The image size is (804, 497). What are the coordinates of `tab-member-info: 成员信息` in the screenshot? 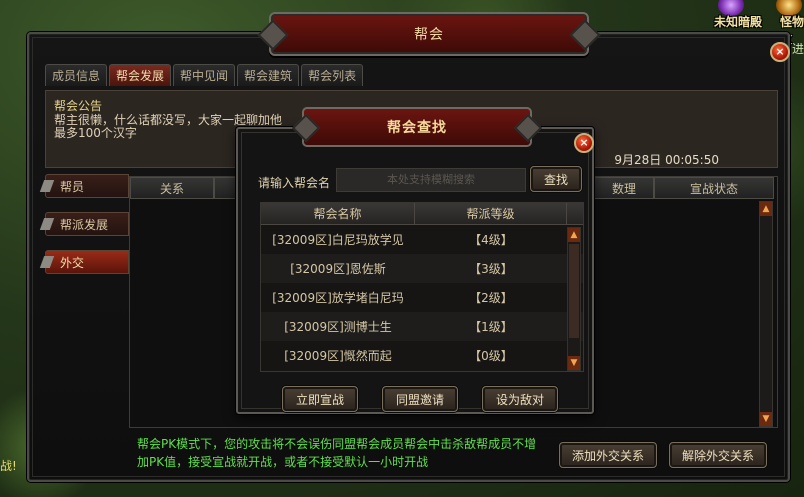 It's located at (76, 75).